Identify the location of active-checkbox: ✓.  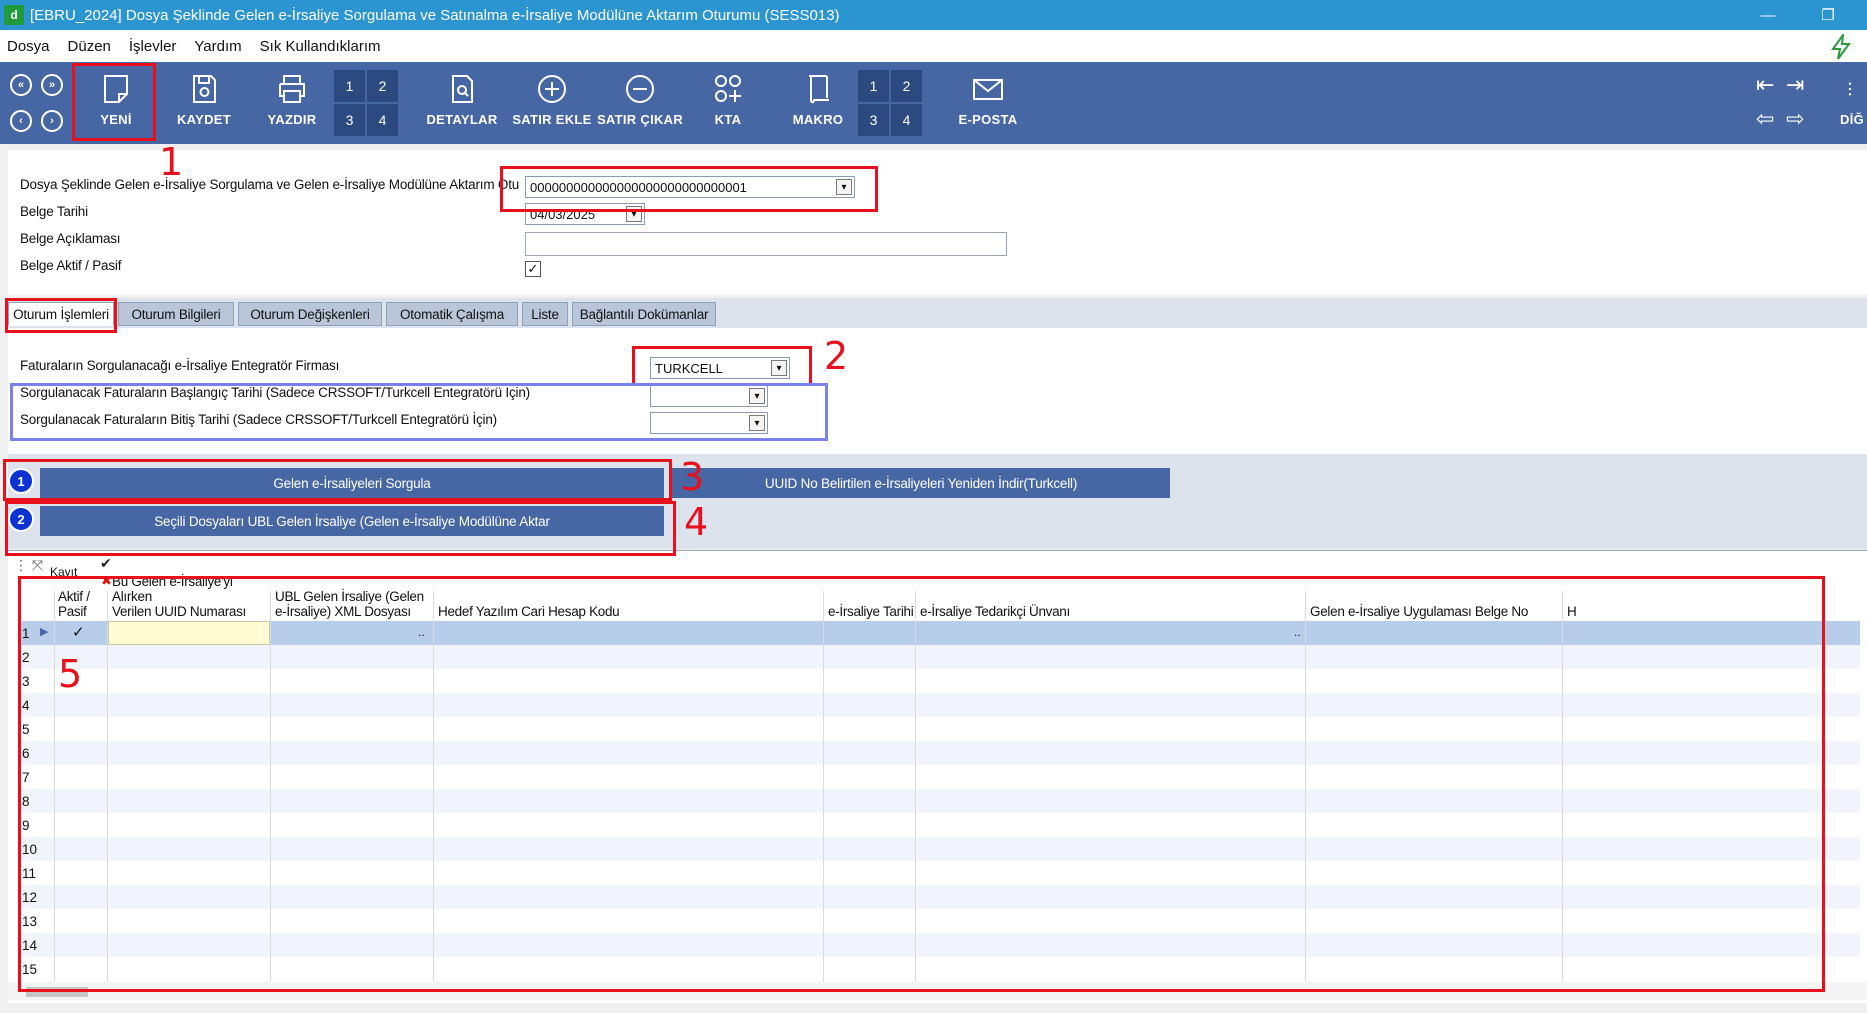
(533, 269).